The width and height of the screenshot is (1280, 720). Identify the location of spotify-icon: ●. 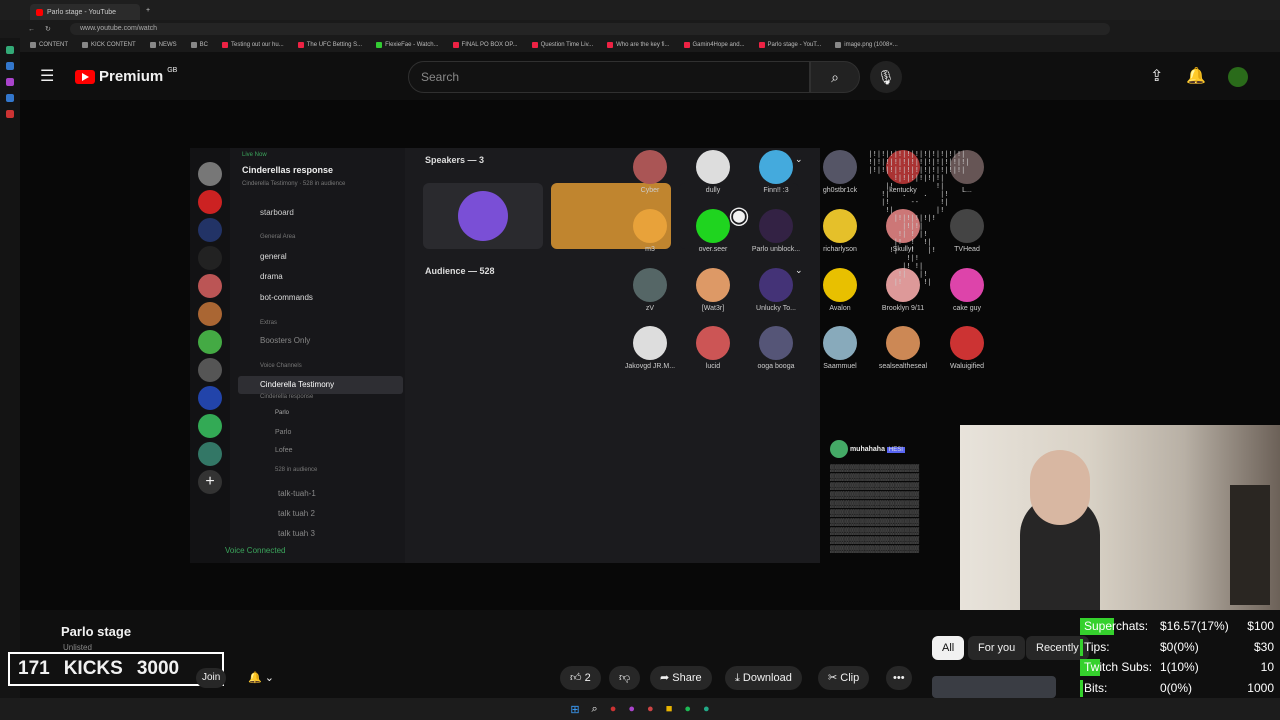
(687, 709).